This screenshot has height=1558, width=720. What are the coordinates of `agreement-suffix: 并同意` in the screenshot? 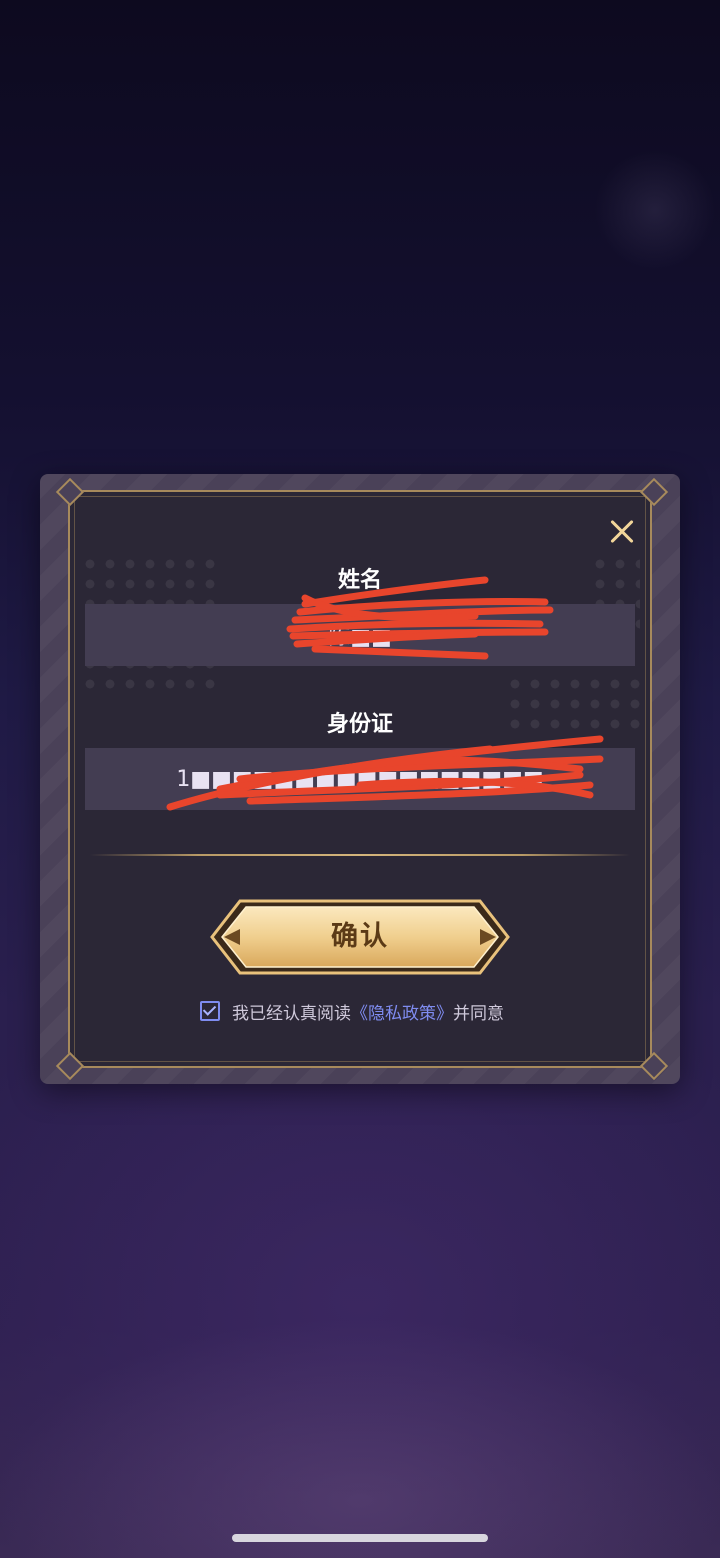 It's located at (478, 1013).